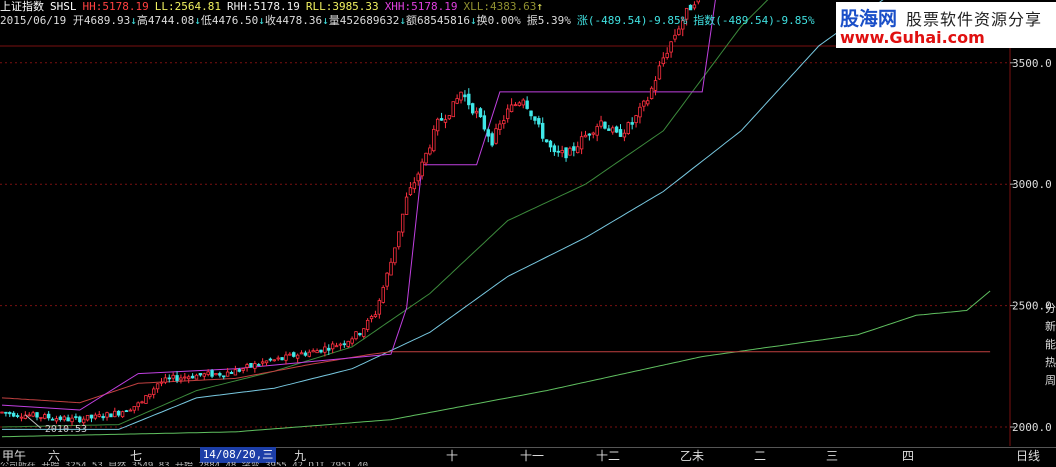  What do you see at coordinates (692, 456) in the screenshot?
I see `period-label: 乙未` at bounding box center [692, 456].